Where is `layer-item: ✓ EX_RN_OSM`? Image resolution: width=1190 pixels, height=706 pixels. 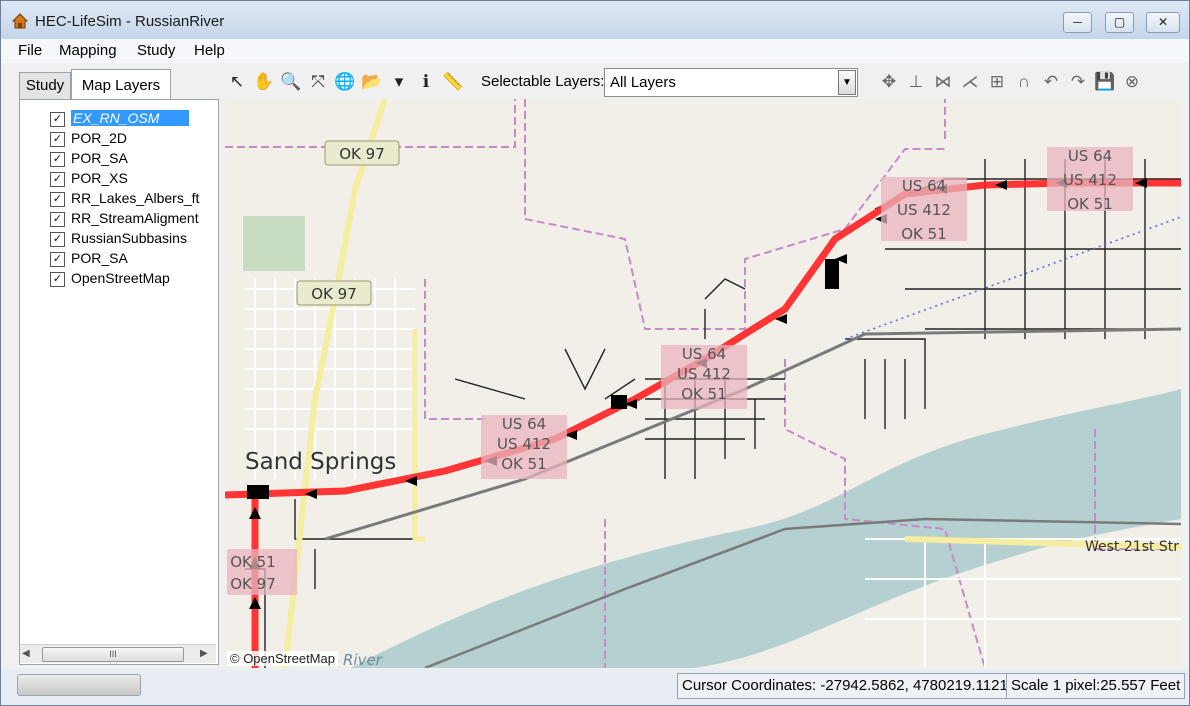 layer-item: ✓ EX_RN_OSM is located at coordinates (135, 119).